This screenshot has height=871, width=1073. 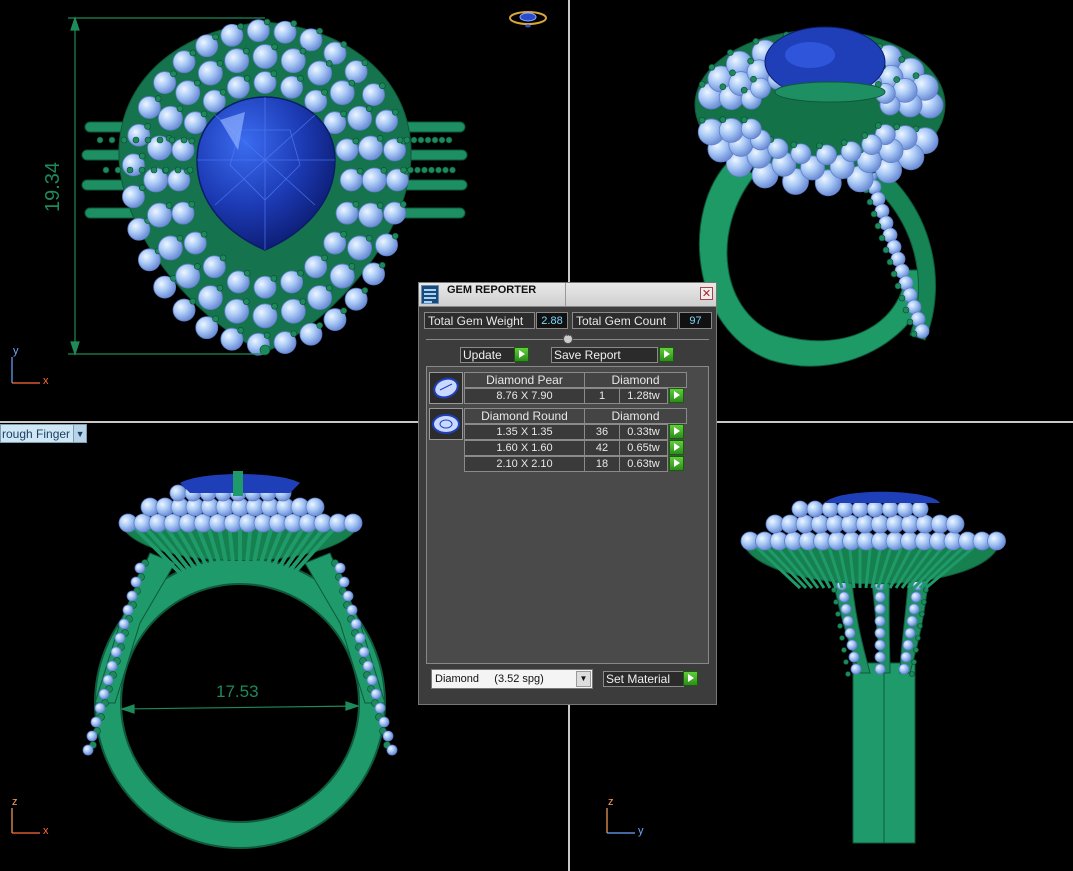 What do you see at coordinates (706, 293) in the screenshot?
I see `close-icon: ✕` at bounding box center [706, 293].